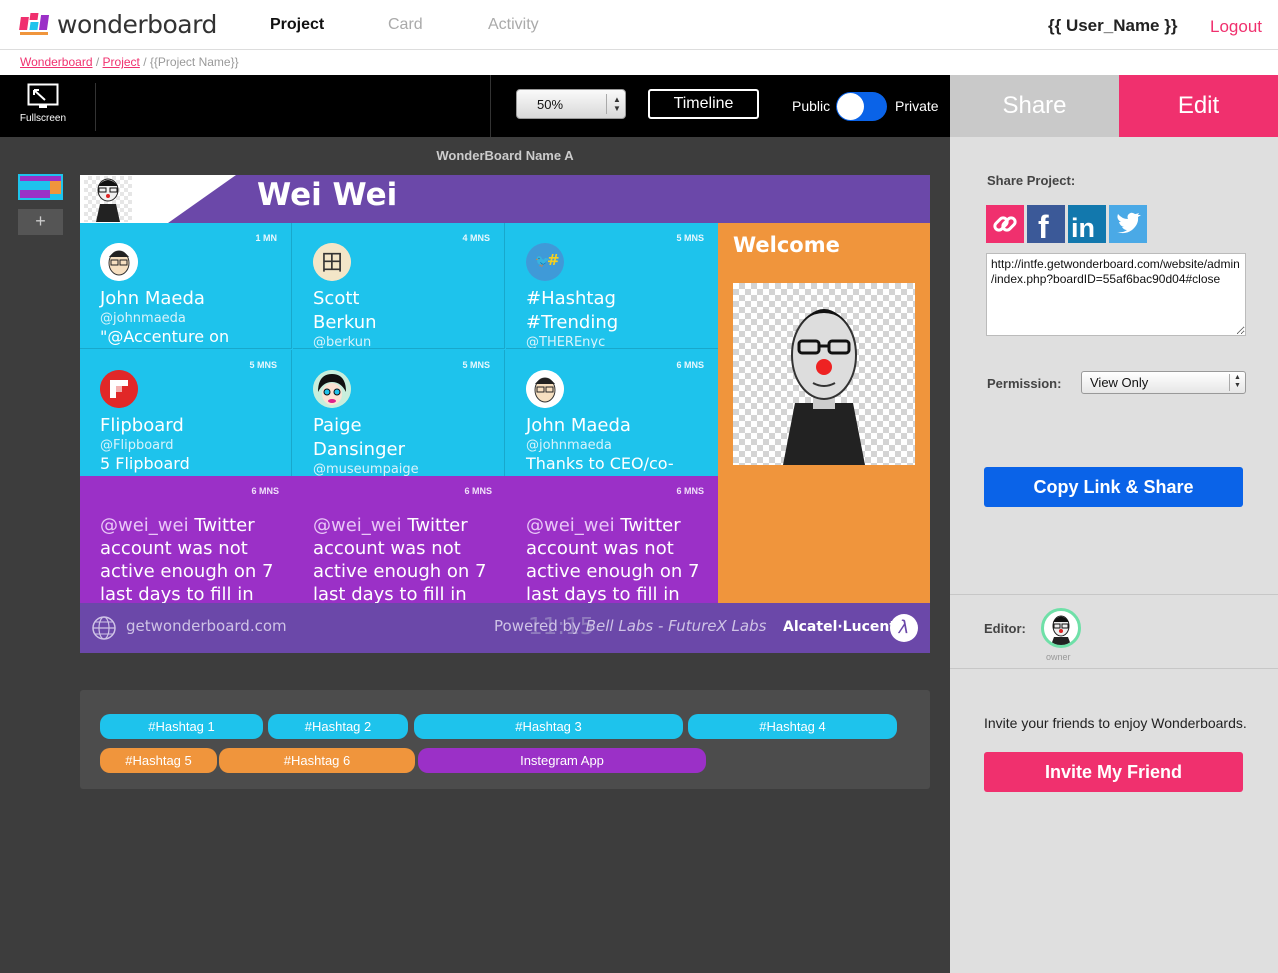 This screenshot has width=1278, height=973. Describe the element at coordinates (266, 238) in the screenshot. I see `tile-time: 1 MN` at that location.